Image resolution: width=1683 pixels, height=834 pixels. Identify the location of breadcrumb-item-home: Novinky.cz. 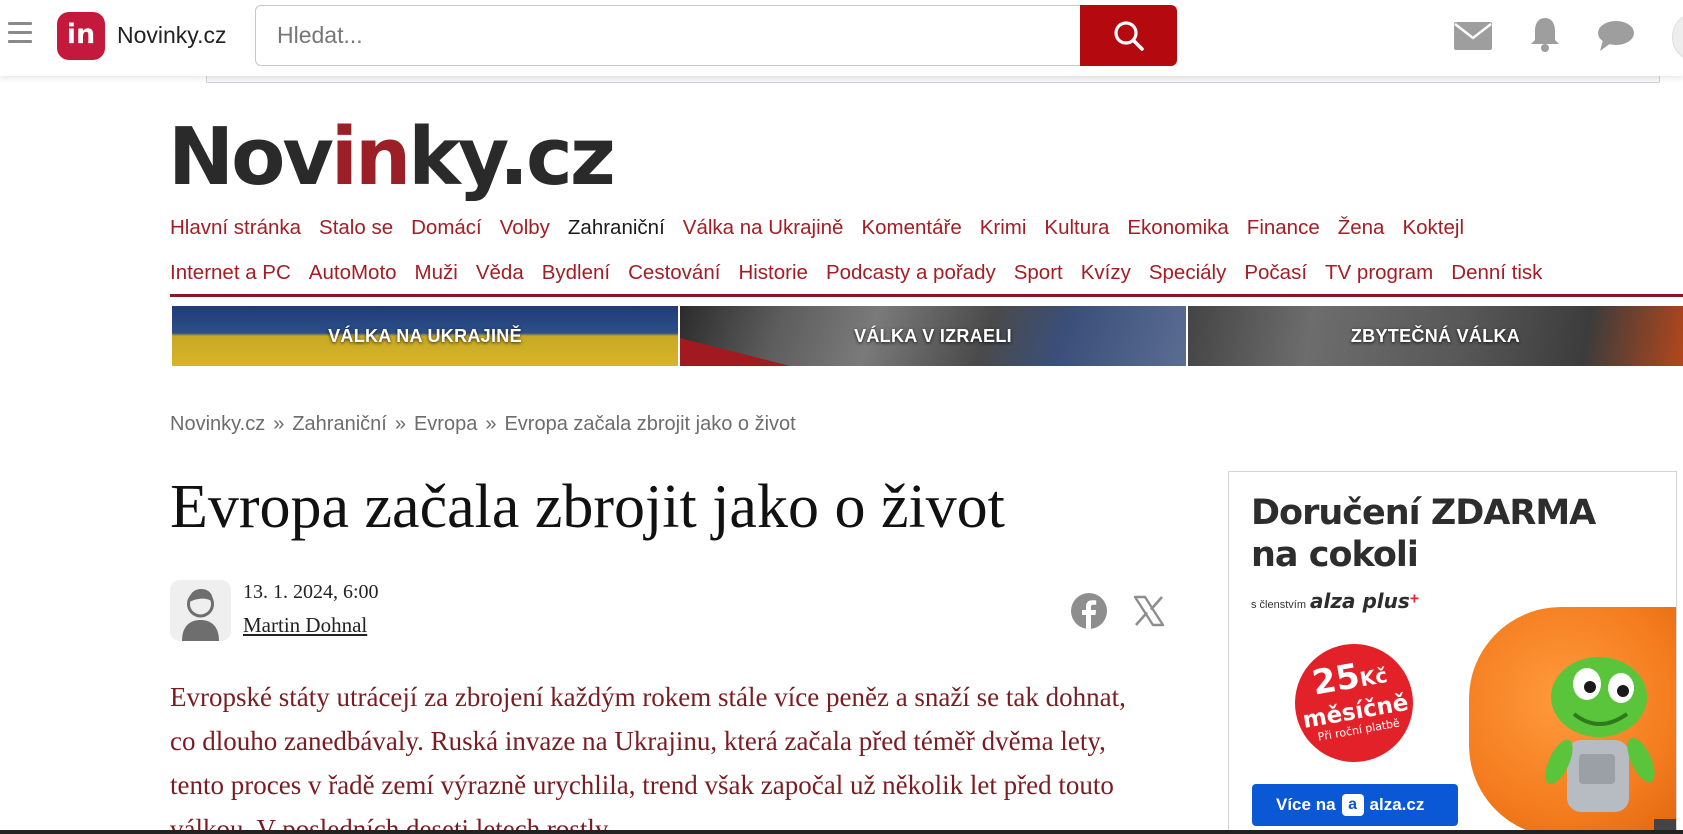
(217, 424).